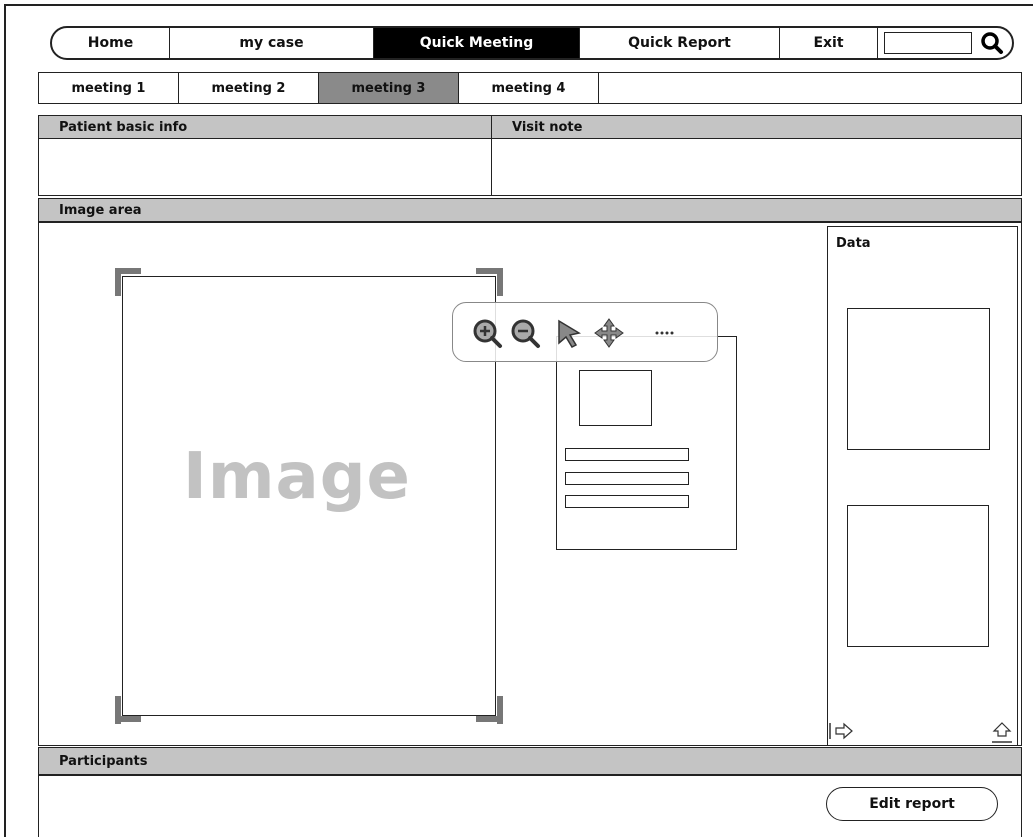  I want to click on search-area, so click(945, 43).